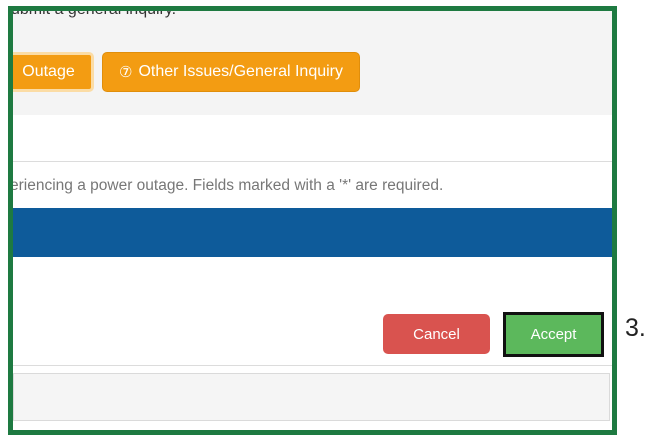 The width and height of the screenshot is (652, 439). Describe the element at coordinates (635, 328) in the screenshot. I see `step-number: 3.` at that location.